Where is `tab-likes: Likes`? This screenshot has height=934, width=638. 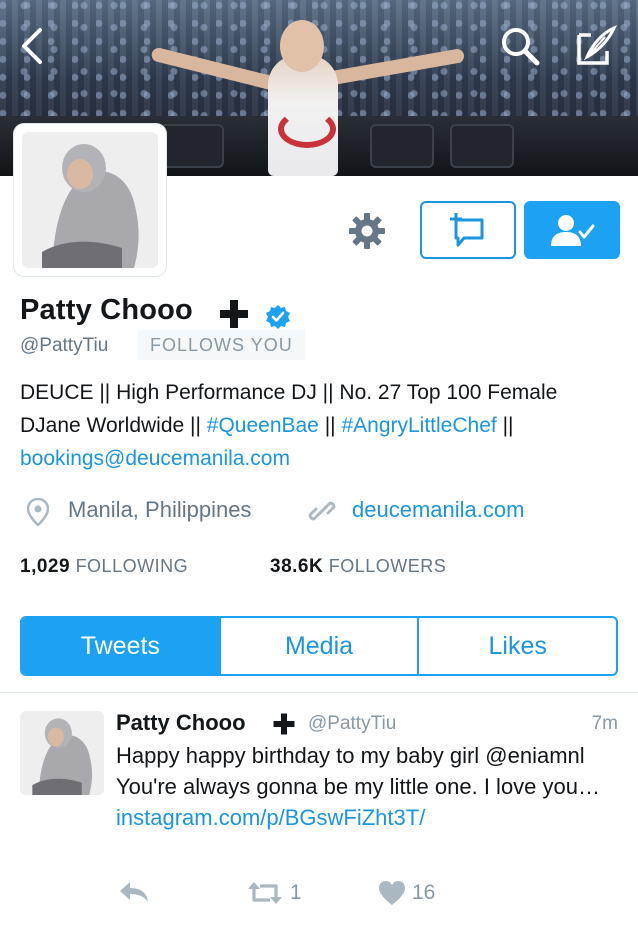 tab-likes: Likes is located at coordinates (516, 646).